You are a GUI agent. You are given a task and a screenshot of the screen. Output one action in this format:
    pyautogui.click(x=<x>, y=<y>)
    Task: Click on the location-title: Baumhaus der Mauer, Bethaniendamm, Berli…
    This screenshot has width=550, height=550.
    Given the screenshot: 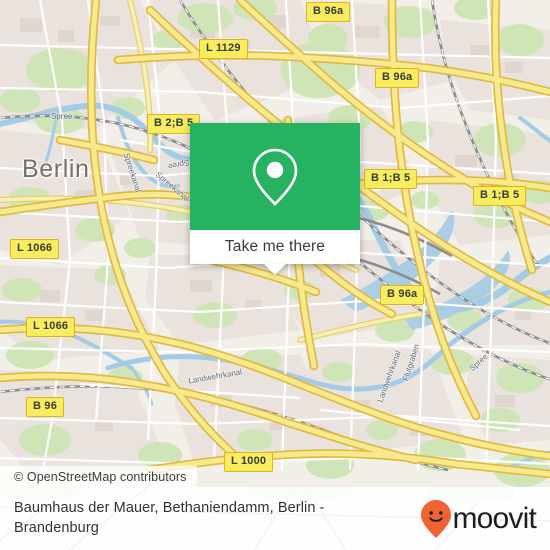 What is the action you would take?
    pyautogui.click(x=169, y=518)
    